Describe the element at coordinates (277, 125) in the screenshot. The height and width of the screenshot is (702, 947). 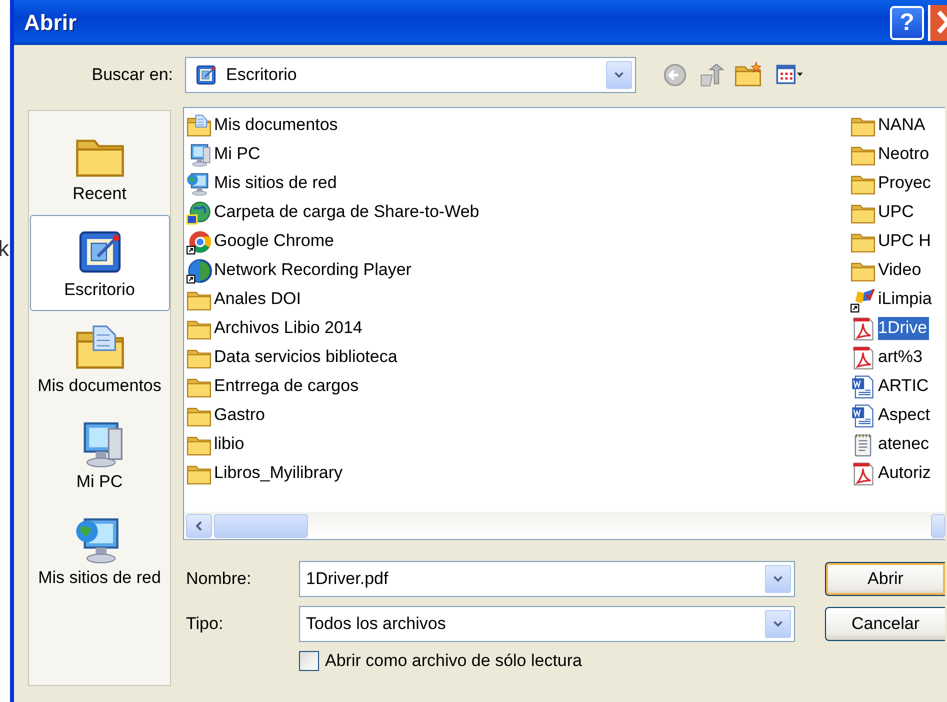
I see `file-item: Mis documentos` at that location.